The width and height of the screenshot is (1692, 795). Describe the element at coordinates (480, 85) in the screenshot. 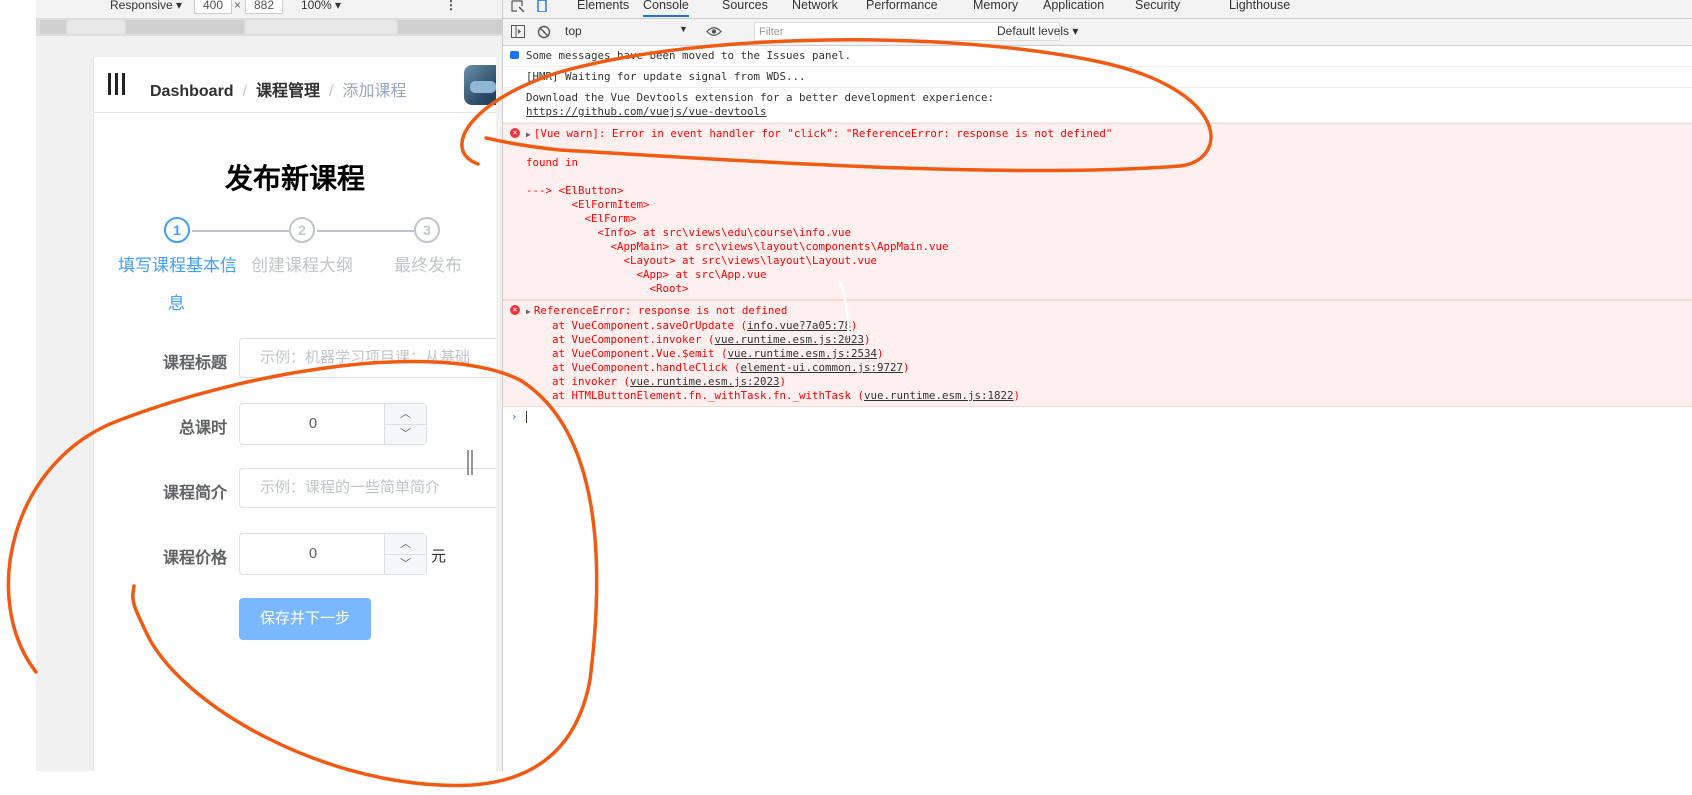

I see `avatar` at that location.